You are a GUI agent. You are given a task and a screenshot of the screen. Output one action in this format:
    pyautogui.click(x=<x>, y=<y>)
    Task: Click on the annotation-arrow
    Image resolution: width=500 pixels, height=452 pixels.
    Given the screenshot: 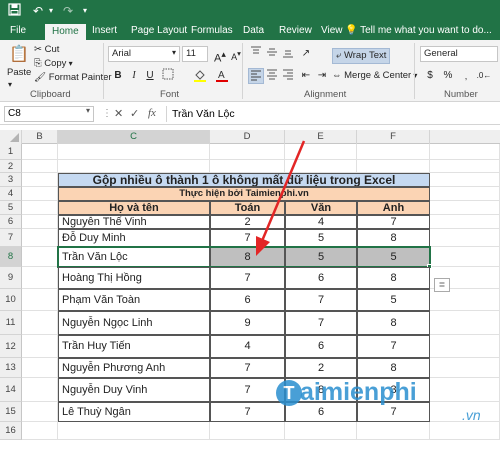 What is the action you would take?
    pyautogui.click(x=281, y=198)
    